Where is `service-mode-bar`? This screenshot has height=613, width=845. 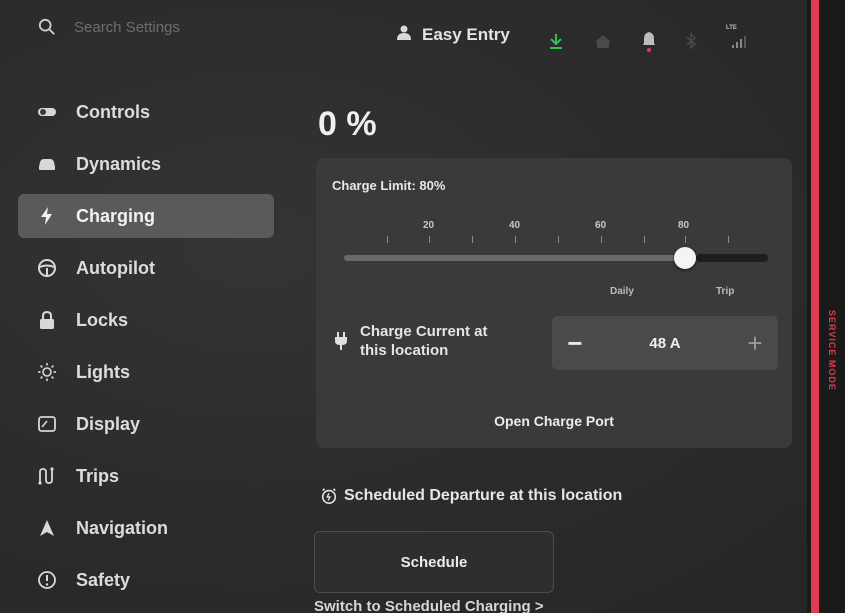 service-mode-bar is located at coordinates (815, 306).